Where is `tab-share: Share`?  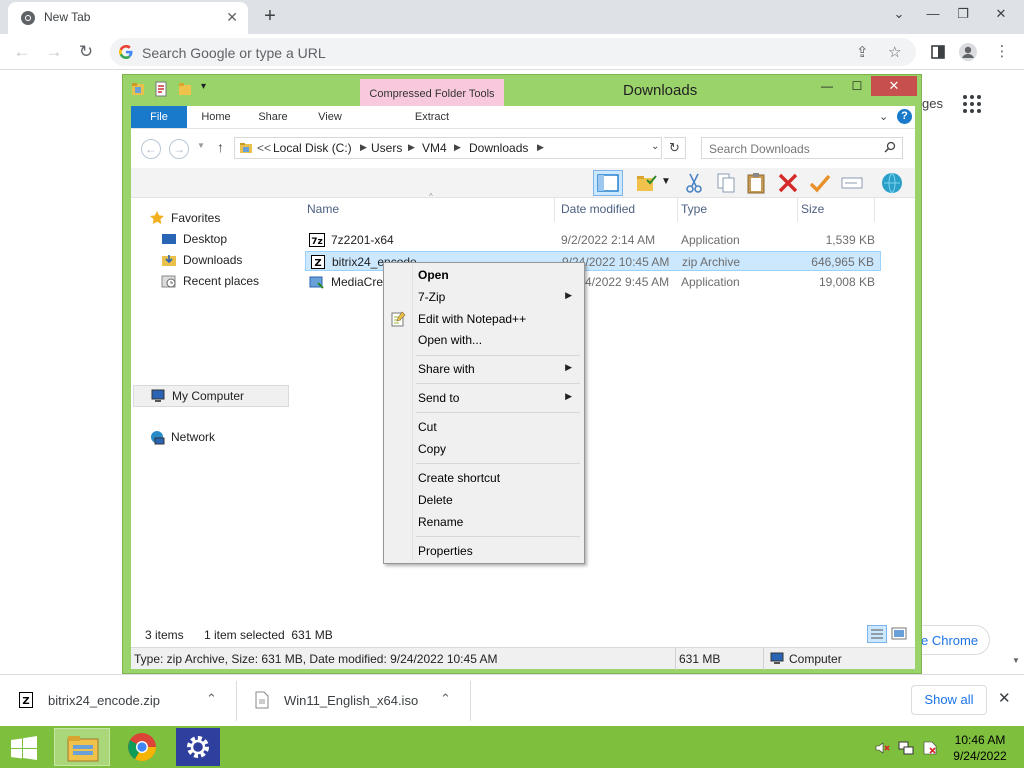 tab-share: Share is located at coordinates (273, 117).